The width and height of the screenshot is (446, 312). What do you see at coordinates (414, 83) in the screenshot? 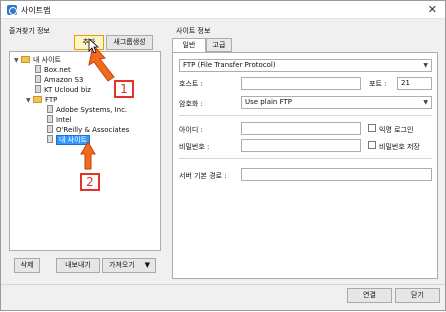
I see `port-input: 21` at bounding box center [414, 83].